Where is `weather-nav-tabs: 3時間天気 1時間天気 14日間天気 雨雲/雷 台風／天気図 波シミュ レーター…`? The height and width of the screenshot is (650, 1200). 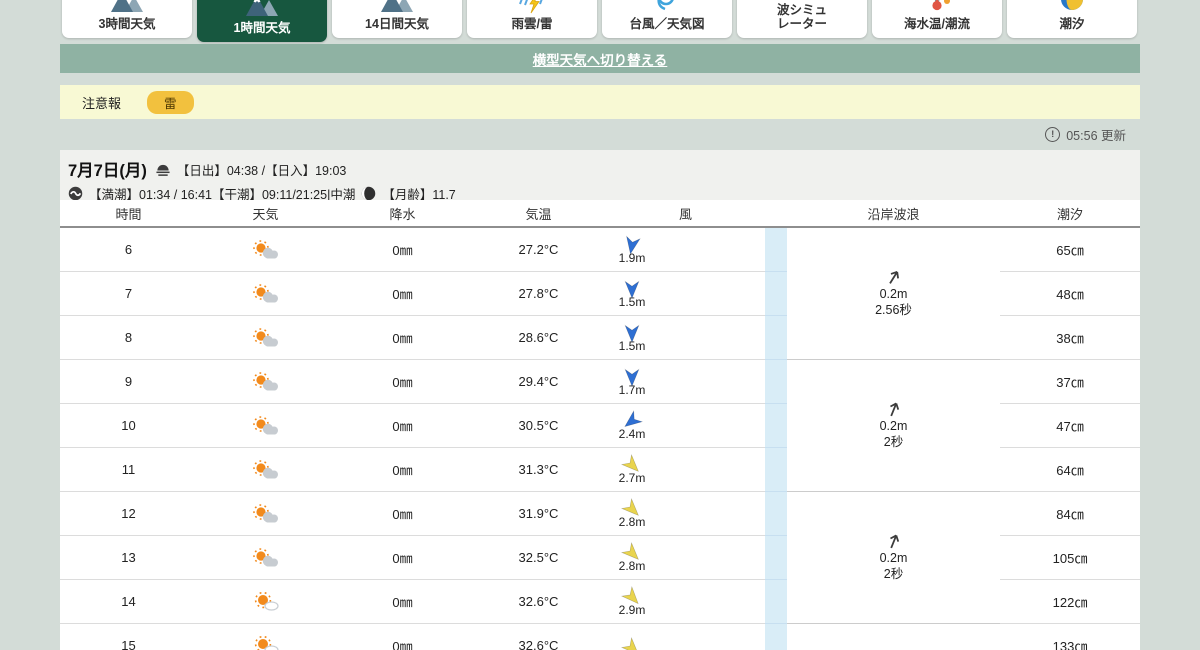
weather-nav-tabs: 3時間天気 1時間天気 14日間天気 雨雲/雷 台風／天気図 波シミュ レーター… is located at coordinates (599, 21).